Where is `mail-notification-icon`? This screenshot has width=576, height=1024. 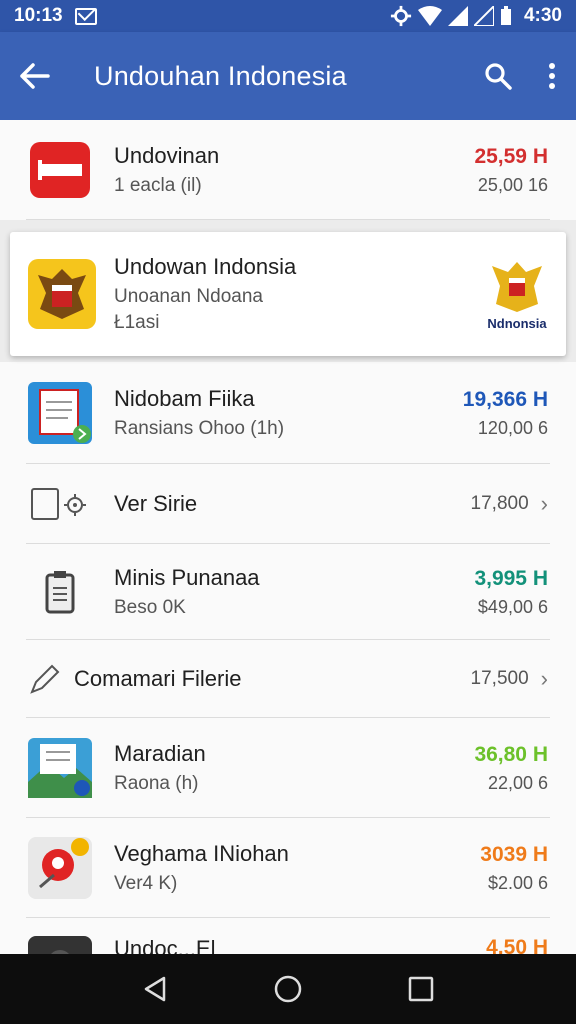 mail-notification-icon is located at coordinates (85, 16).